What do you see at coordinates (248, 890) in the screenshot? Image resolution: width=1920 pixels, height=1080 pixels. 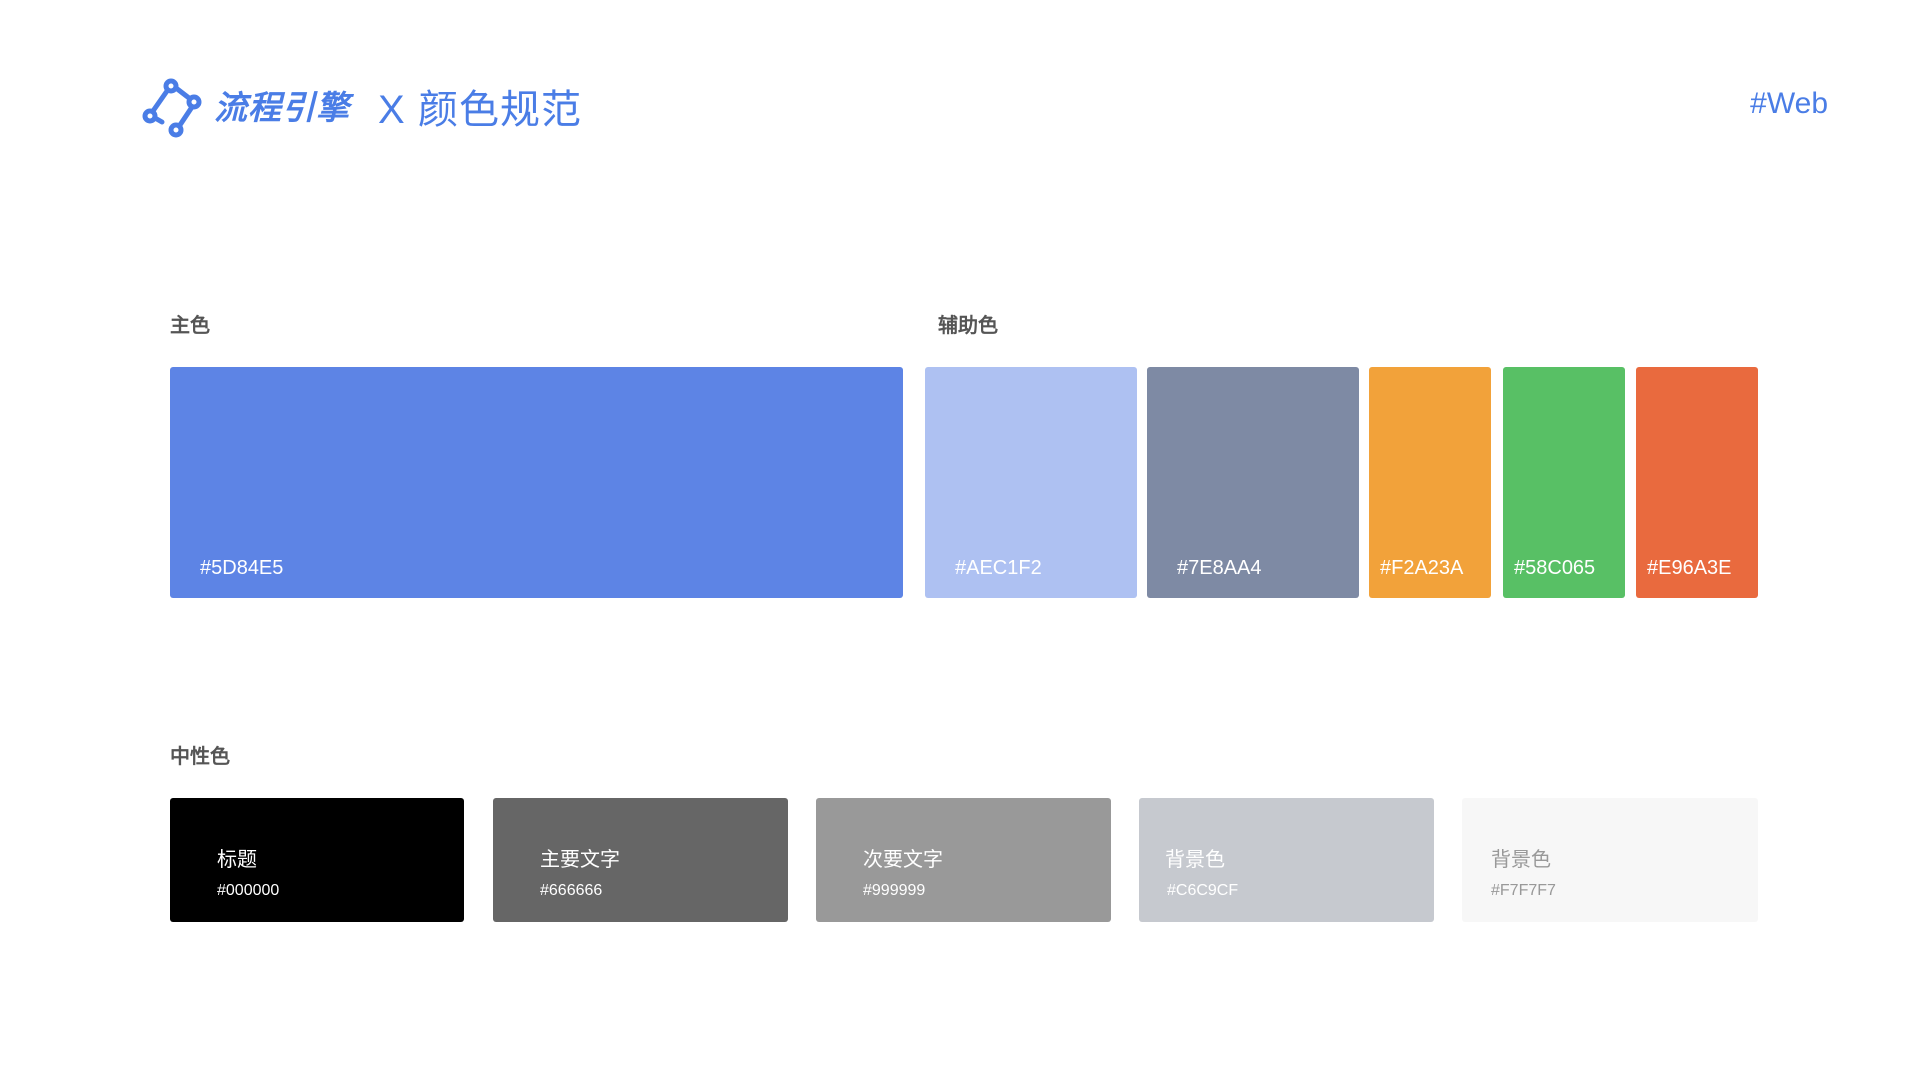 I see `swatch-code: #000000` at bounding box center [248, 890].